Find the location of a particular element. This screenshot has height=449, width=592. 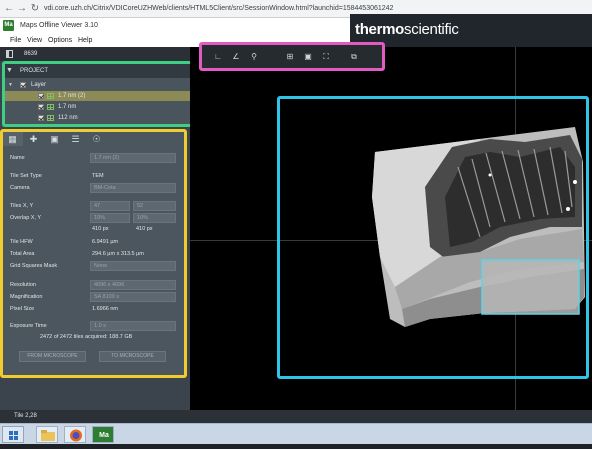

fit-view-icon: ⛶ is located at coordinates (326, 56).